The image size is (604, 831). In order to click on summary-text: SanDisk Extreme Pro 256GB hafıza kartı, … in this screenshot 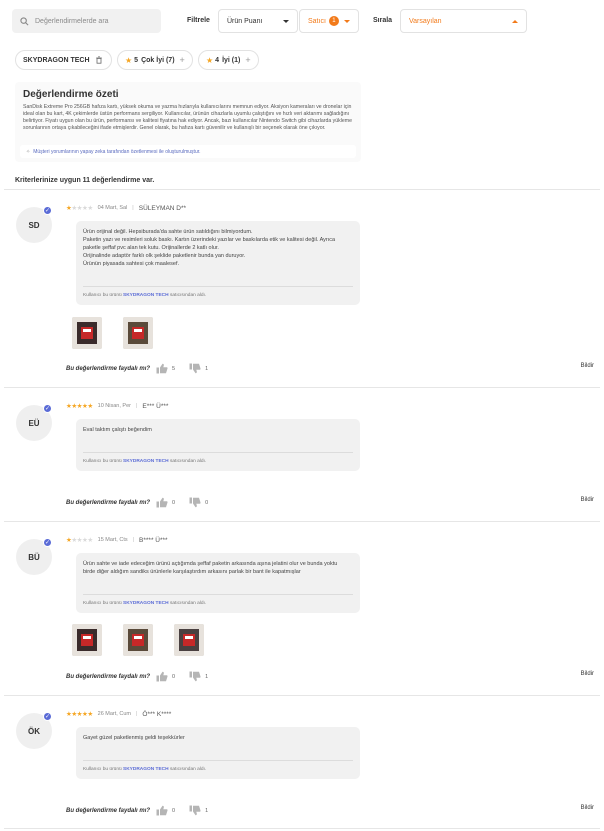, I will do `click(187, 117)`.